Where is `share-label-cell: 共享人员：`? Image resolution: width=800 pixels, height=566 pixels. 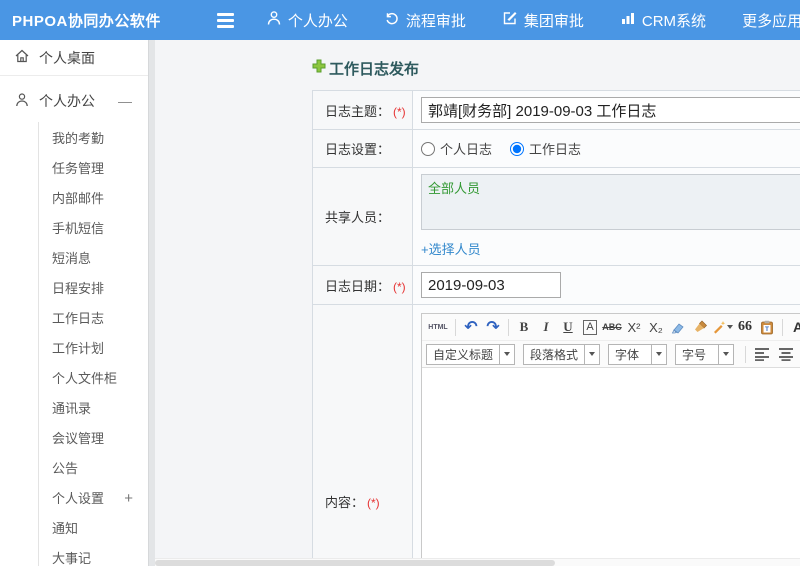
share-label-cell: 共享人员： is located at coordinates (362, 216).